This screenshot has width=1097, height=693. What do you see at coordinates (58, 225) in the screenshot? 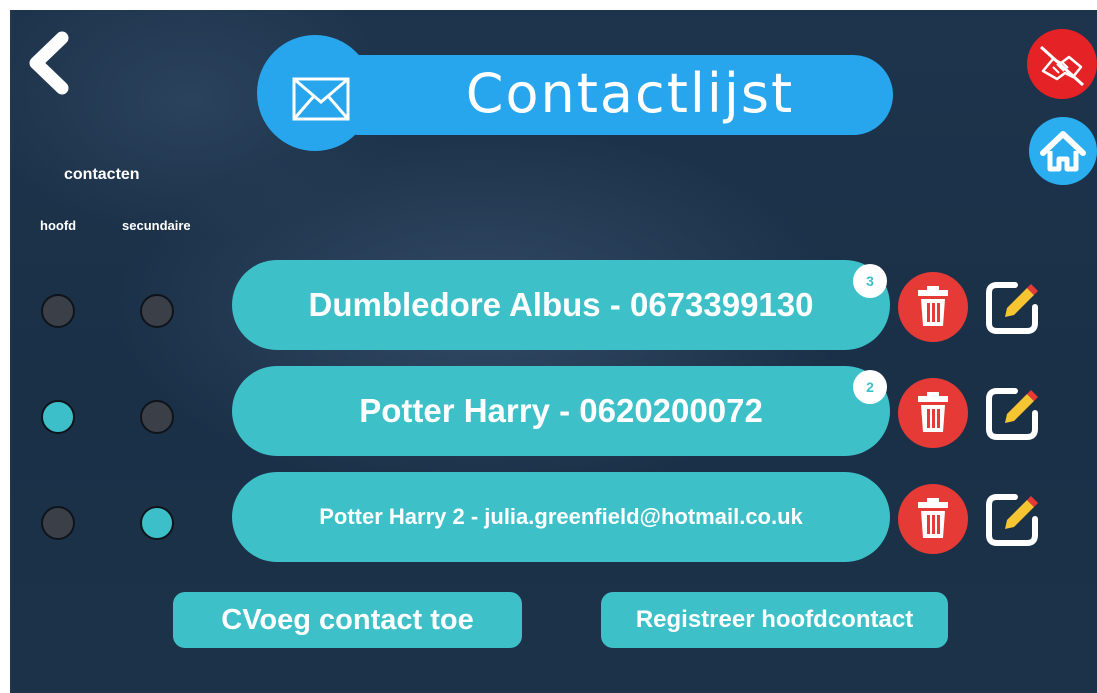
I see `primary-column-label: hoofd` at bounding box center [58, 225].